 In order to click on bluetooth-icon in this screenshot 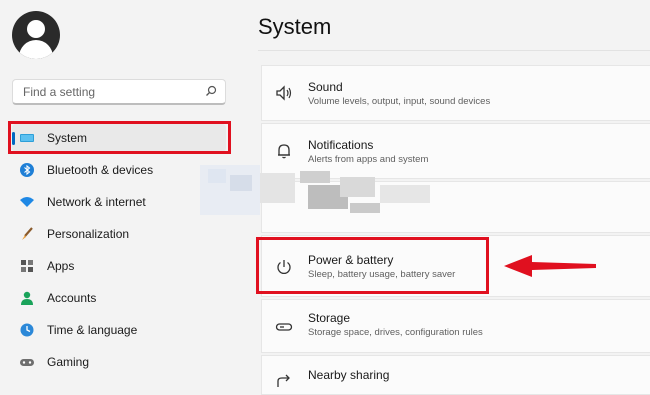, I will do `click(27, 170)`.